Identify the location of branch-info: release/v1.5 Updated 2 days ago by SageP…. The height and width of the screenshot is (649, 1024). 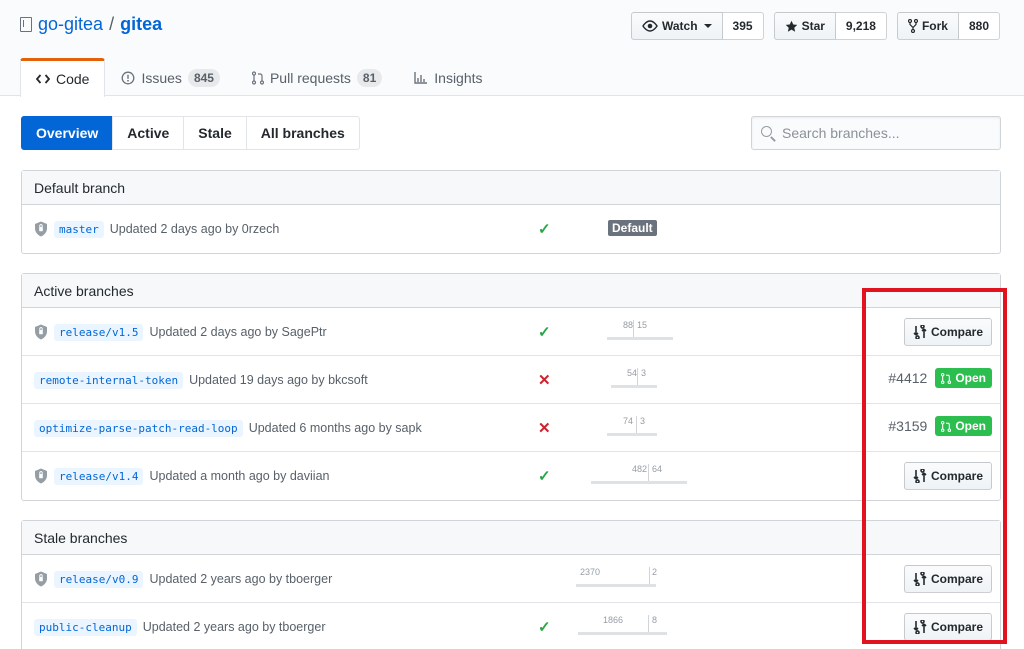
(180, 332).